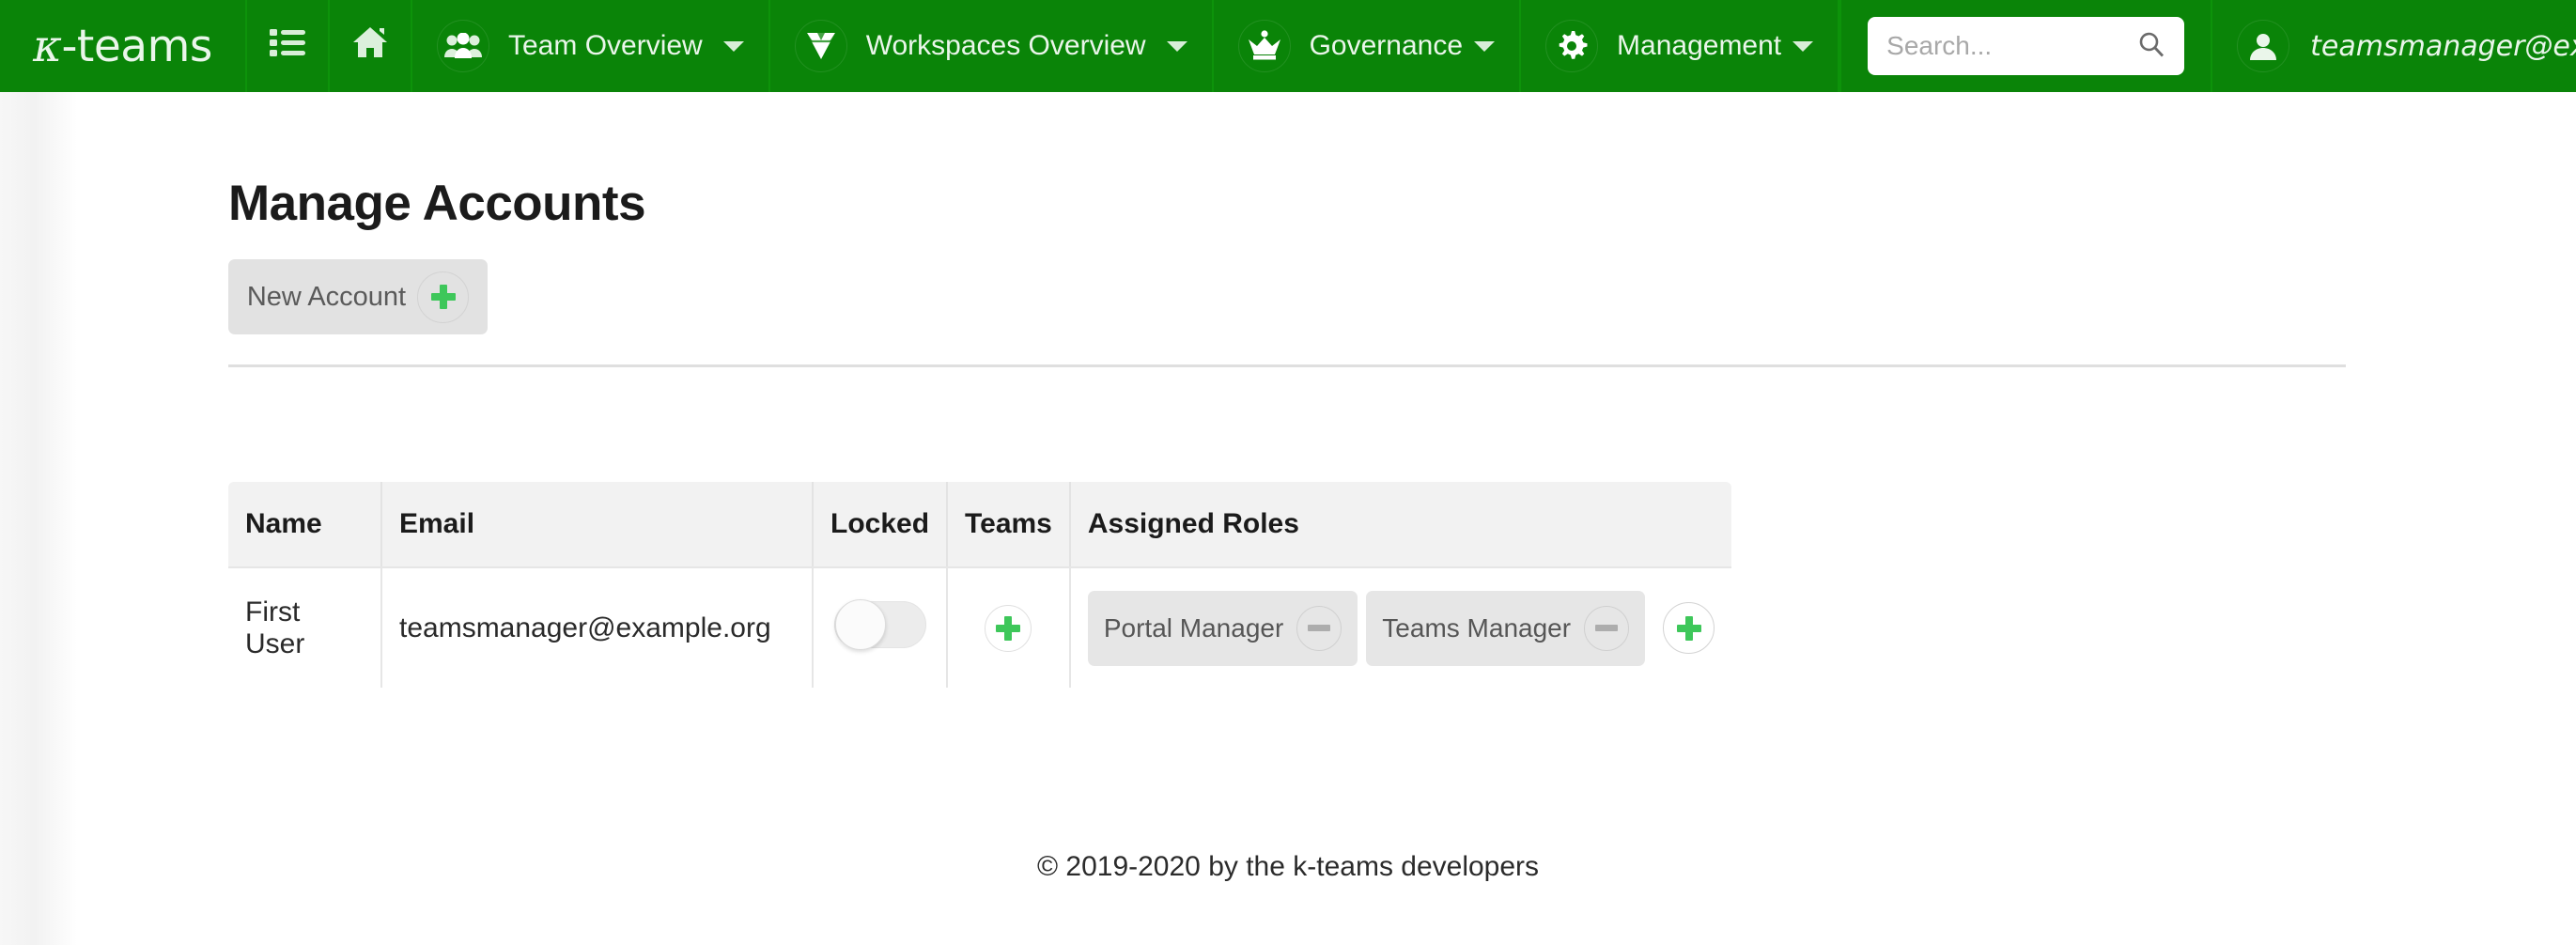 The height and width of the screenshot is (945, 2576). I want to click on nav-sidebar-toggle, so click(288, 46).